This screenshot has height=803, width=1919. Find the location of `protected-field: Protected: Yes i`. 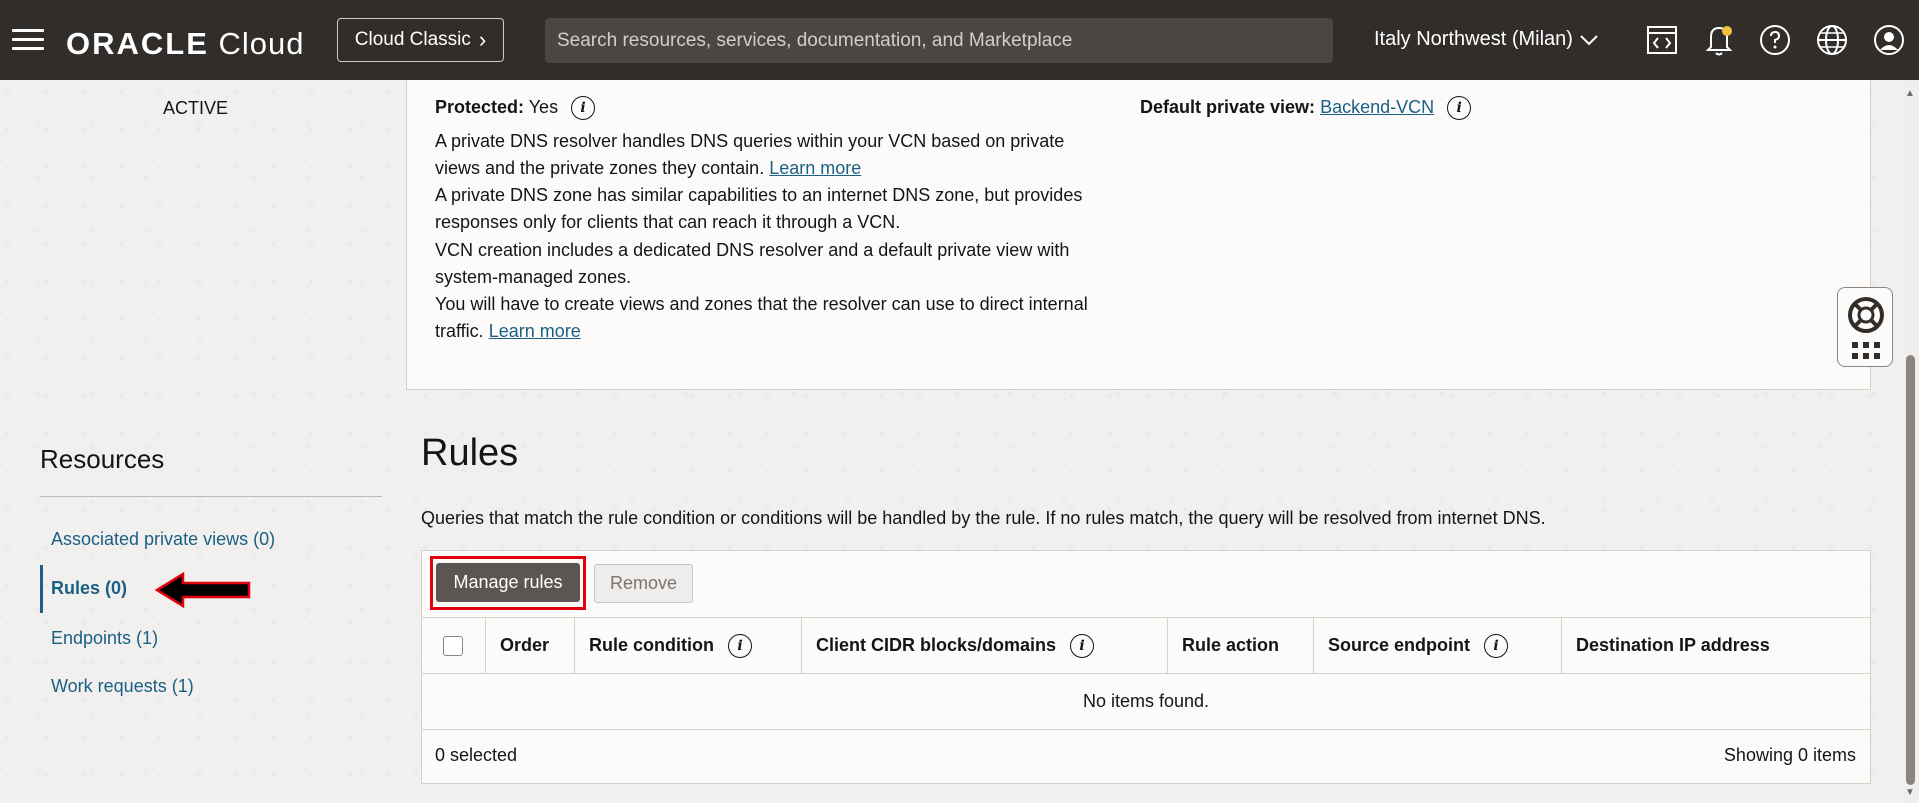

protected-field: Protected: Yes i is located at coordinates (515, 108).